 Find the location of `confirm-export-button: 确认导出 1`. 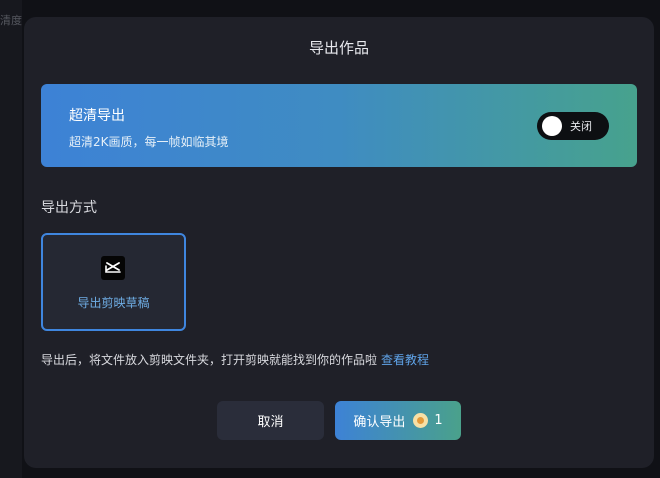

confirm-export-button: 确认导出 1 is located at coordinates (398, 420).